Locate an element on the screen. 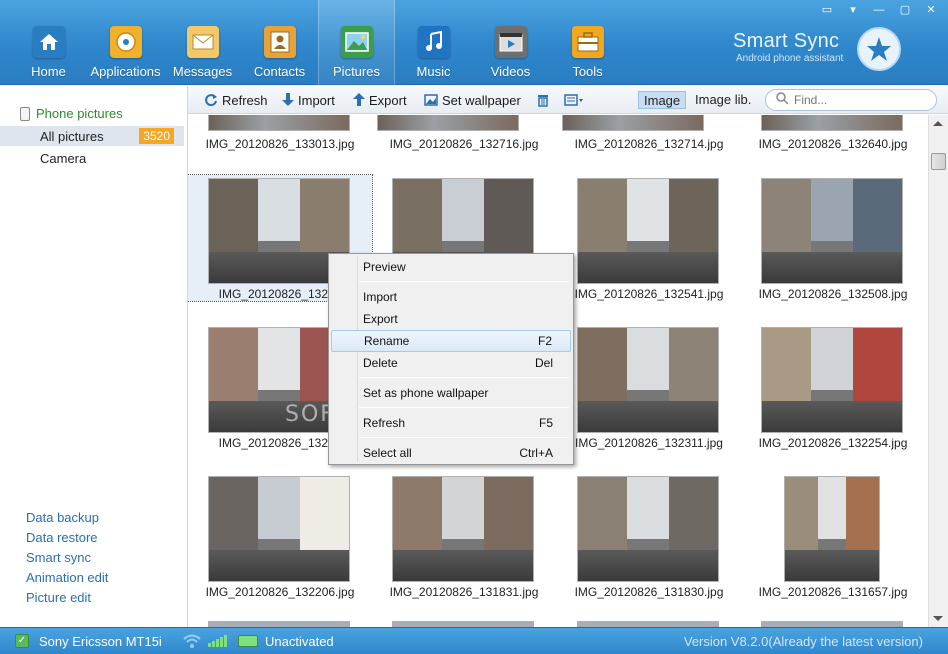  menu-item-import: Import is located at coordinates (451, 297).